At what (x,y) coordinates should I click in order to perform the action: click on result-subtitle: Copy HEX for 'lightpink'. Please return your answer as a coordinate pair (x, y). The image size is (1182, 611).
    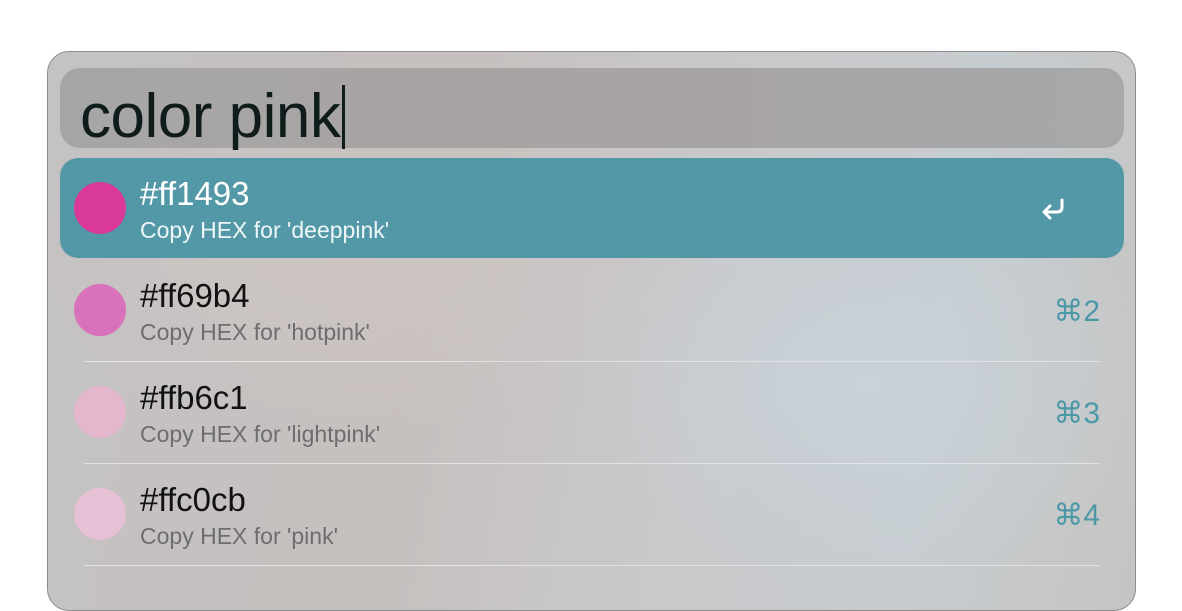
    Looking at the image, I should click on (260, 434).